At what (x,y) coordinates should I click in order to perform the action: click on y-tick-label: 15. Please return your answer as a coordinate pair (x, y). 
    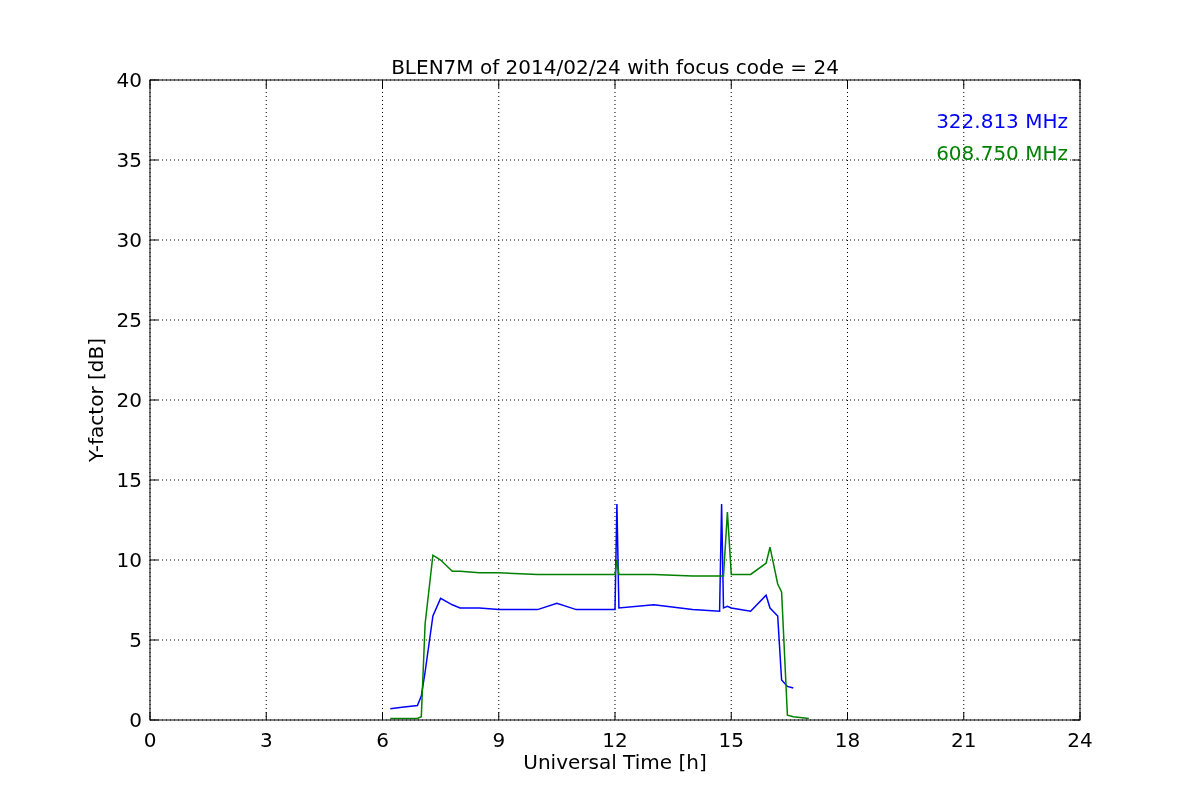
    Looking at the image, I should click on (129, 480).